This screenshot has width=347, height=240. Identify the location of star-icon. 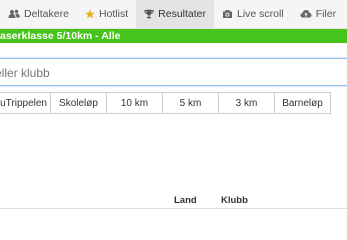
(90, 14).